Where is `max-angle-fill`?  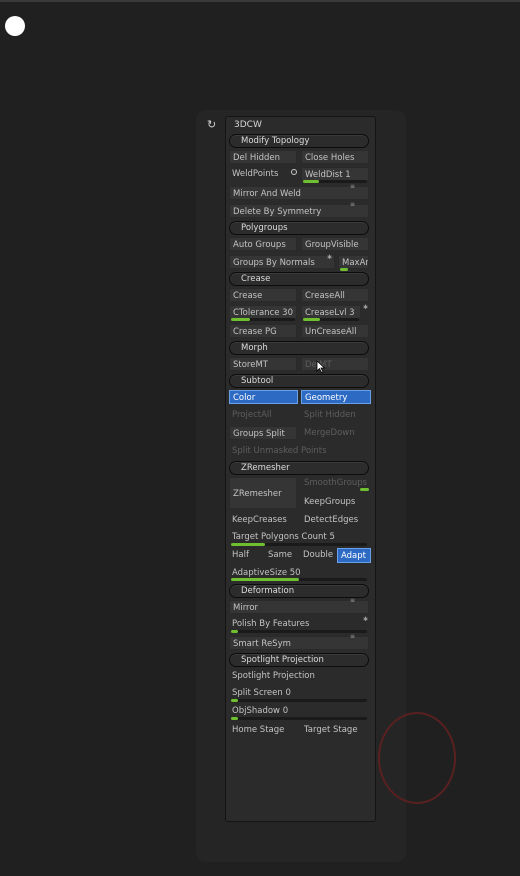
max-angle-fill is located at coordinates (344, 269).